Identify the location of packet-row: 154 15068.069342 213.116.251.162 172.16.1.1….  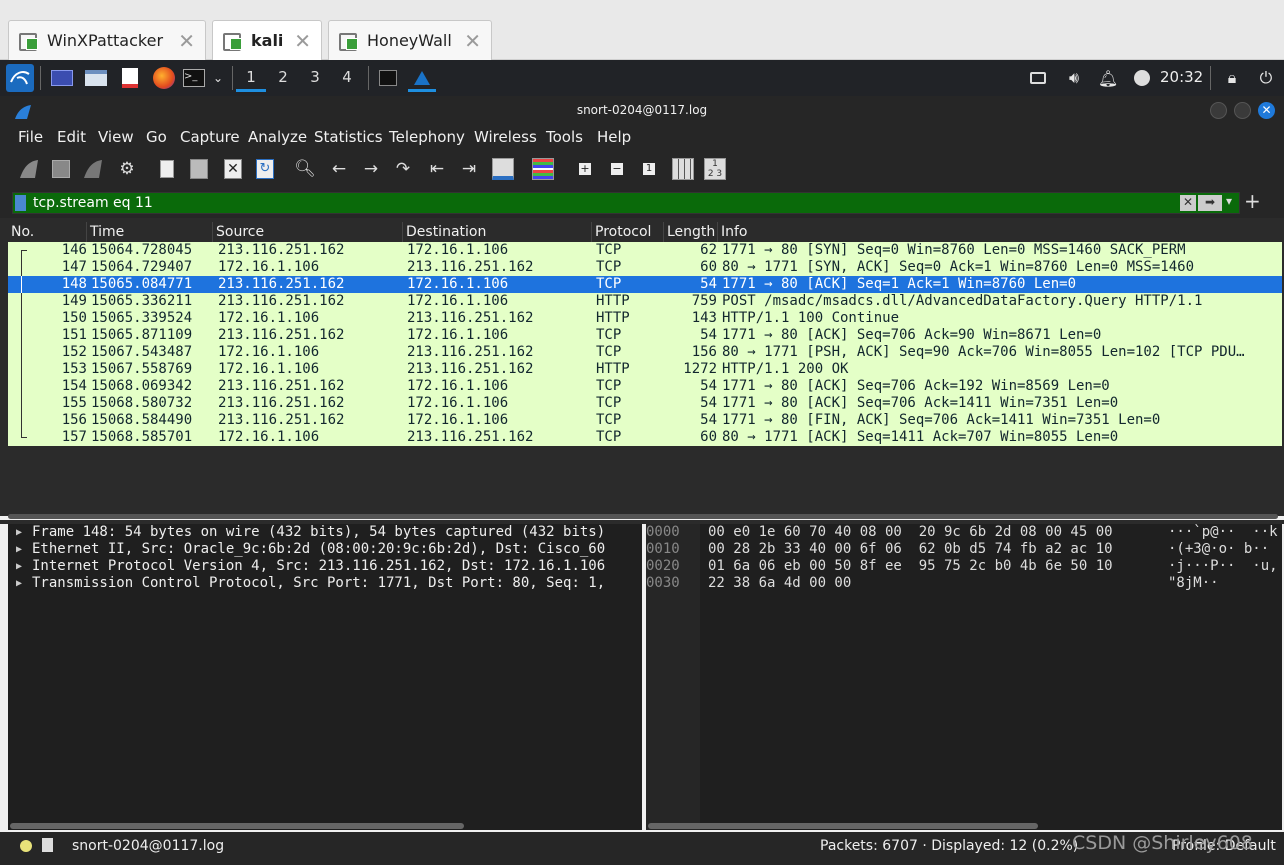
(645, 386).